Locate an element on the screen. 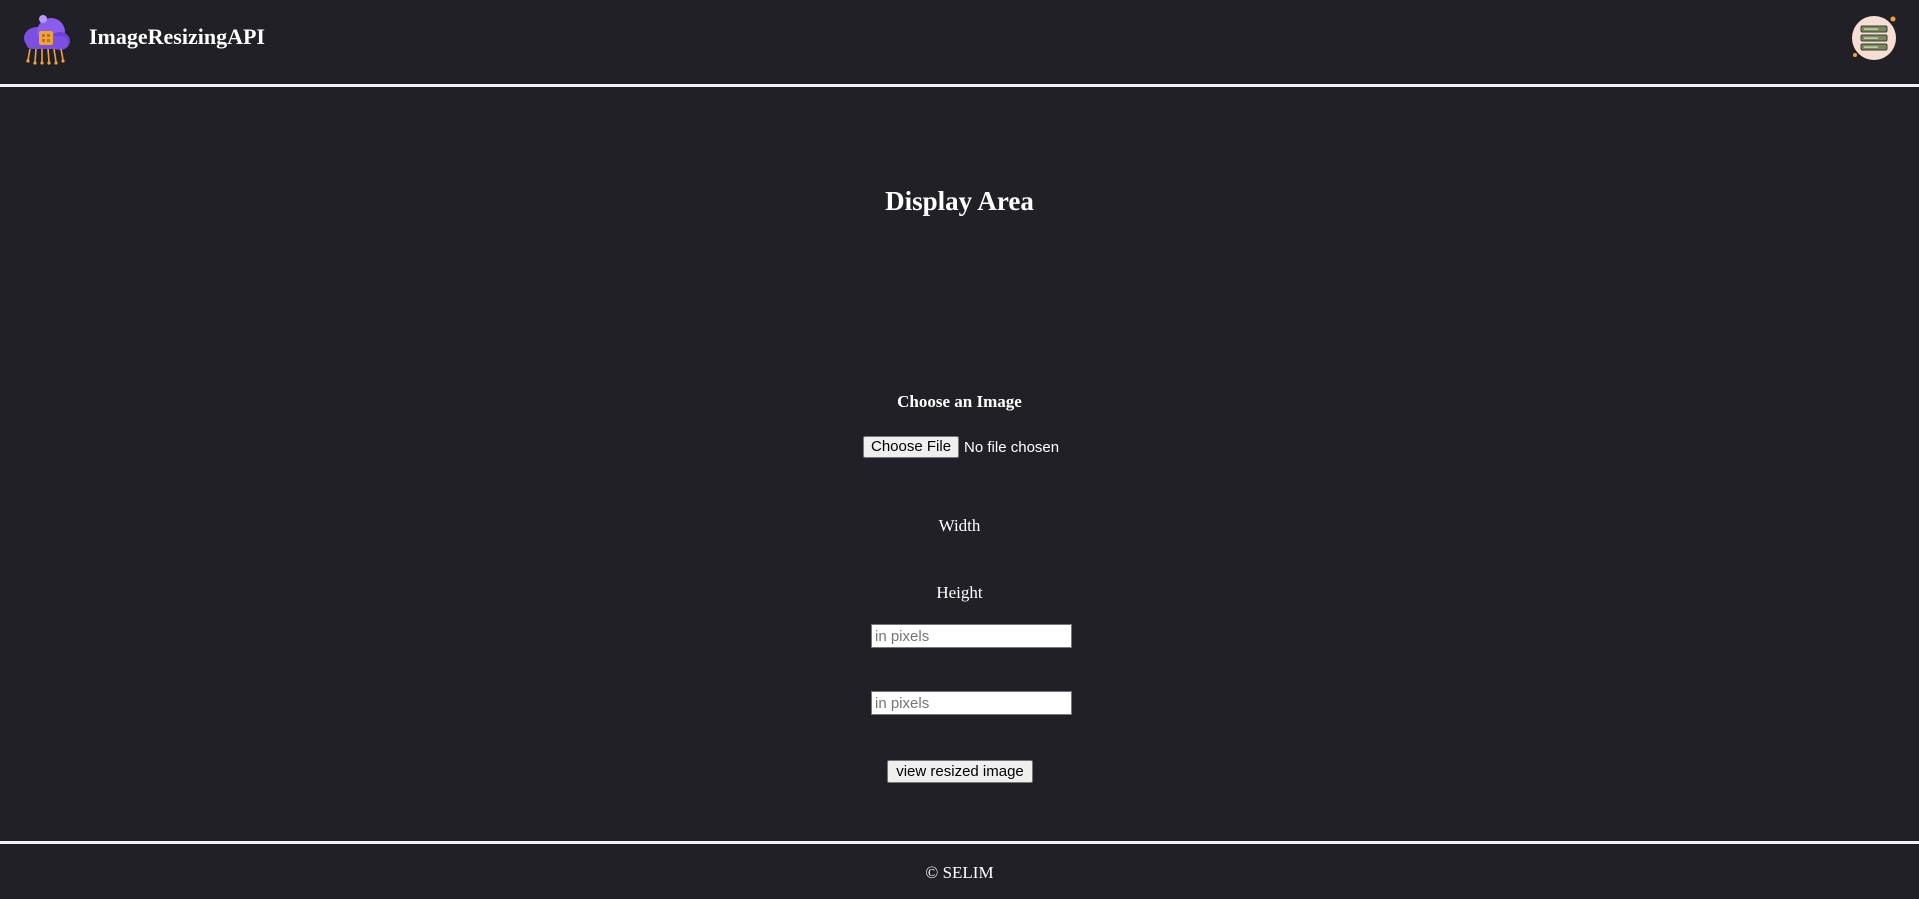  height-input is located at coordinates (971, 703).